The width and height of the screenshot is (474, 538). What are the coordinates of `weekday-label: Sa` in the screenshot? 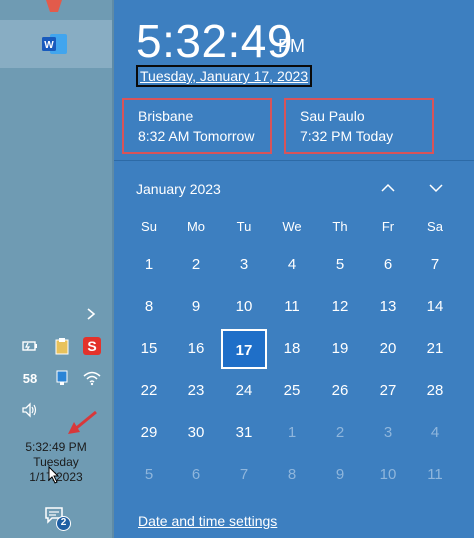 It's located at (435, 226).